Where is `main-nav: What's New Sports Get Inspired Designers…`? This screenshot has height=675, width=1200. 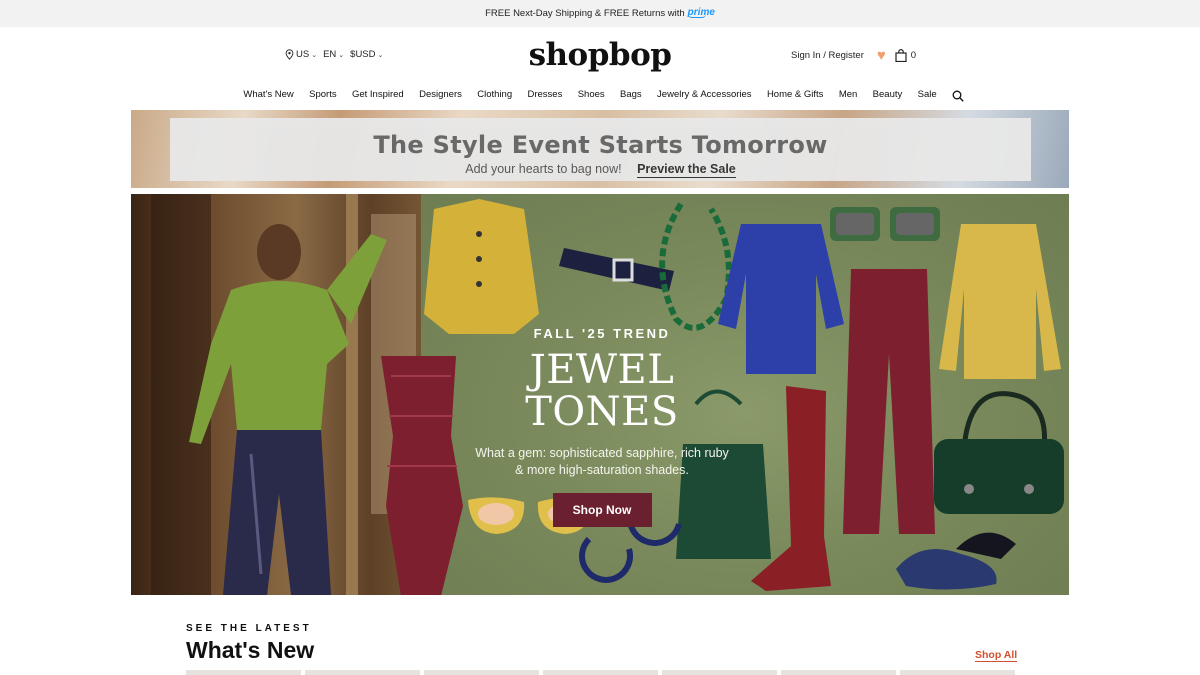 main-nav: What's New Sports Get Inspired Designers… is located at coordinates (600, 95).